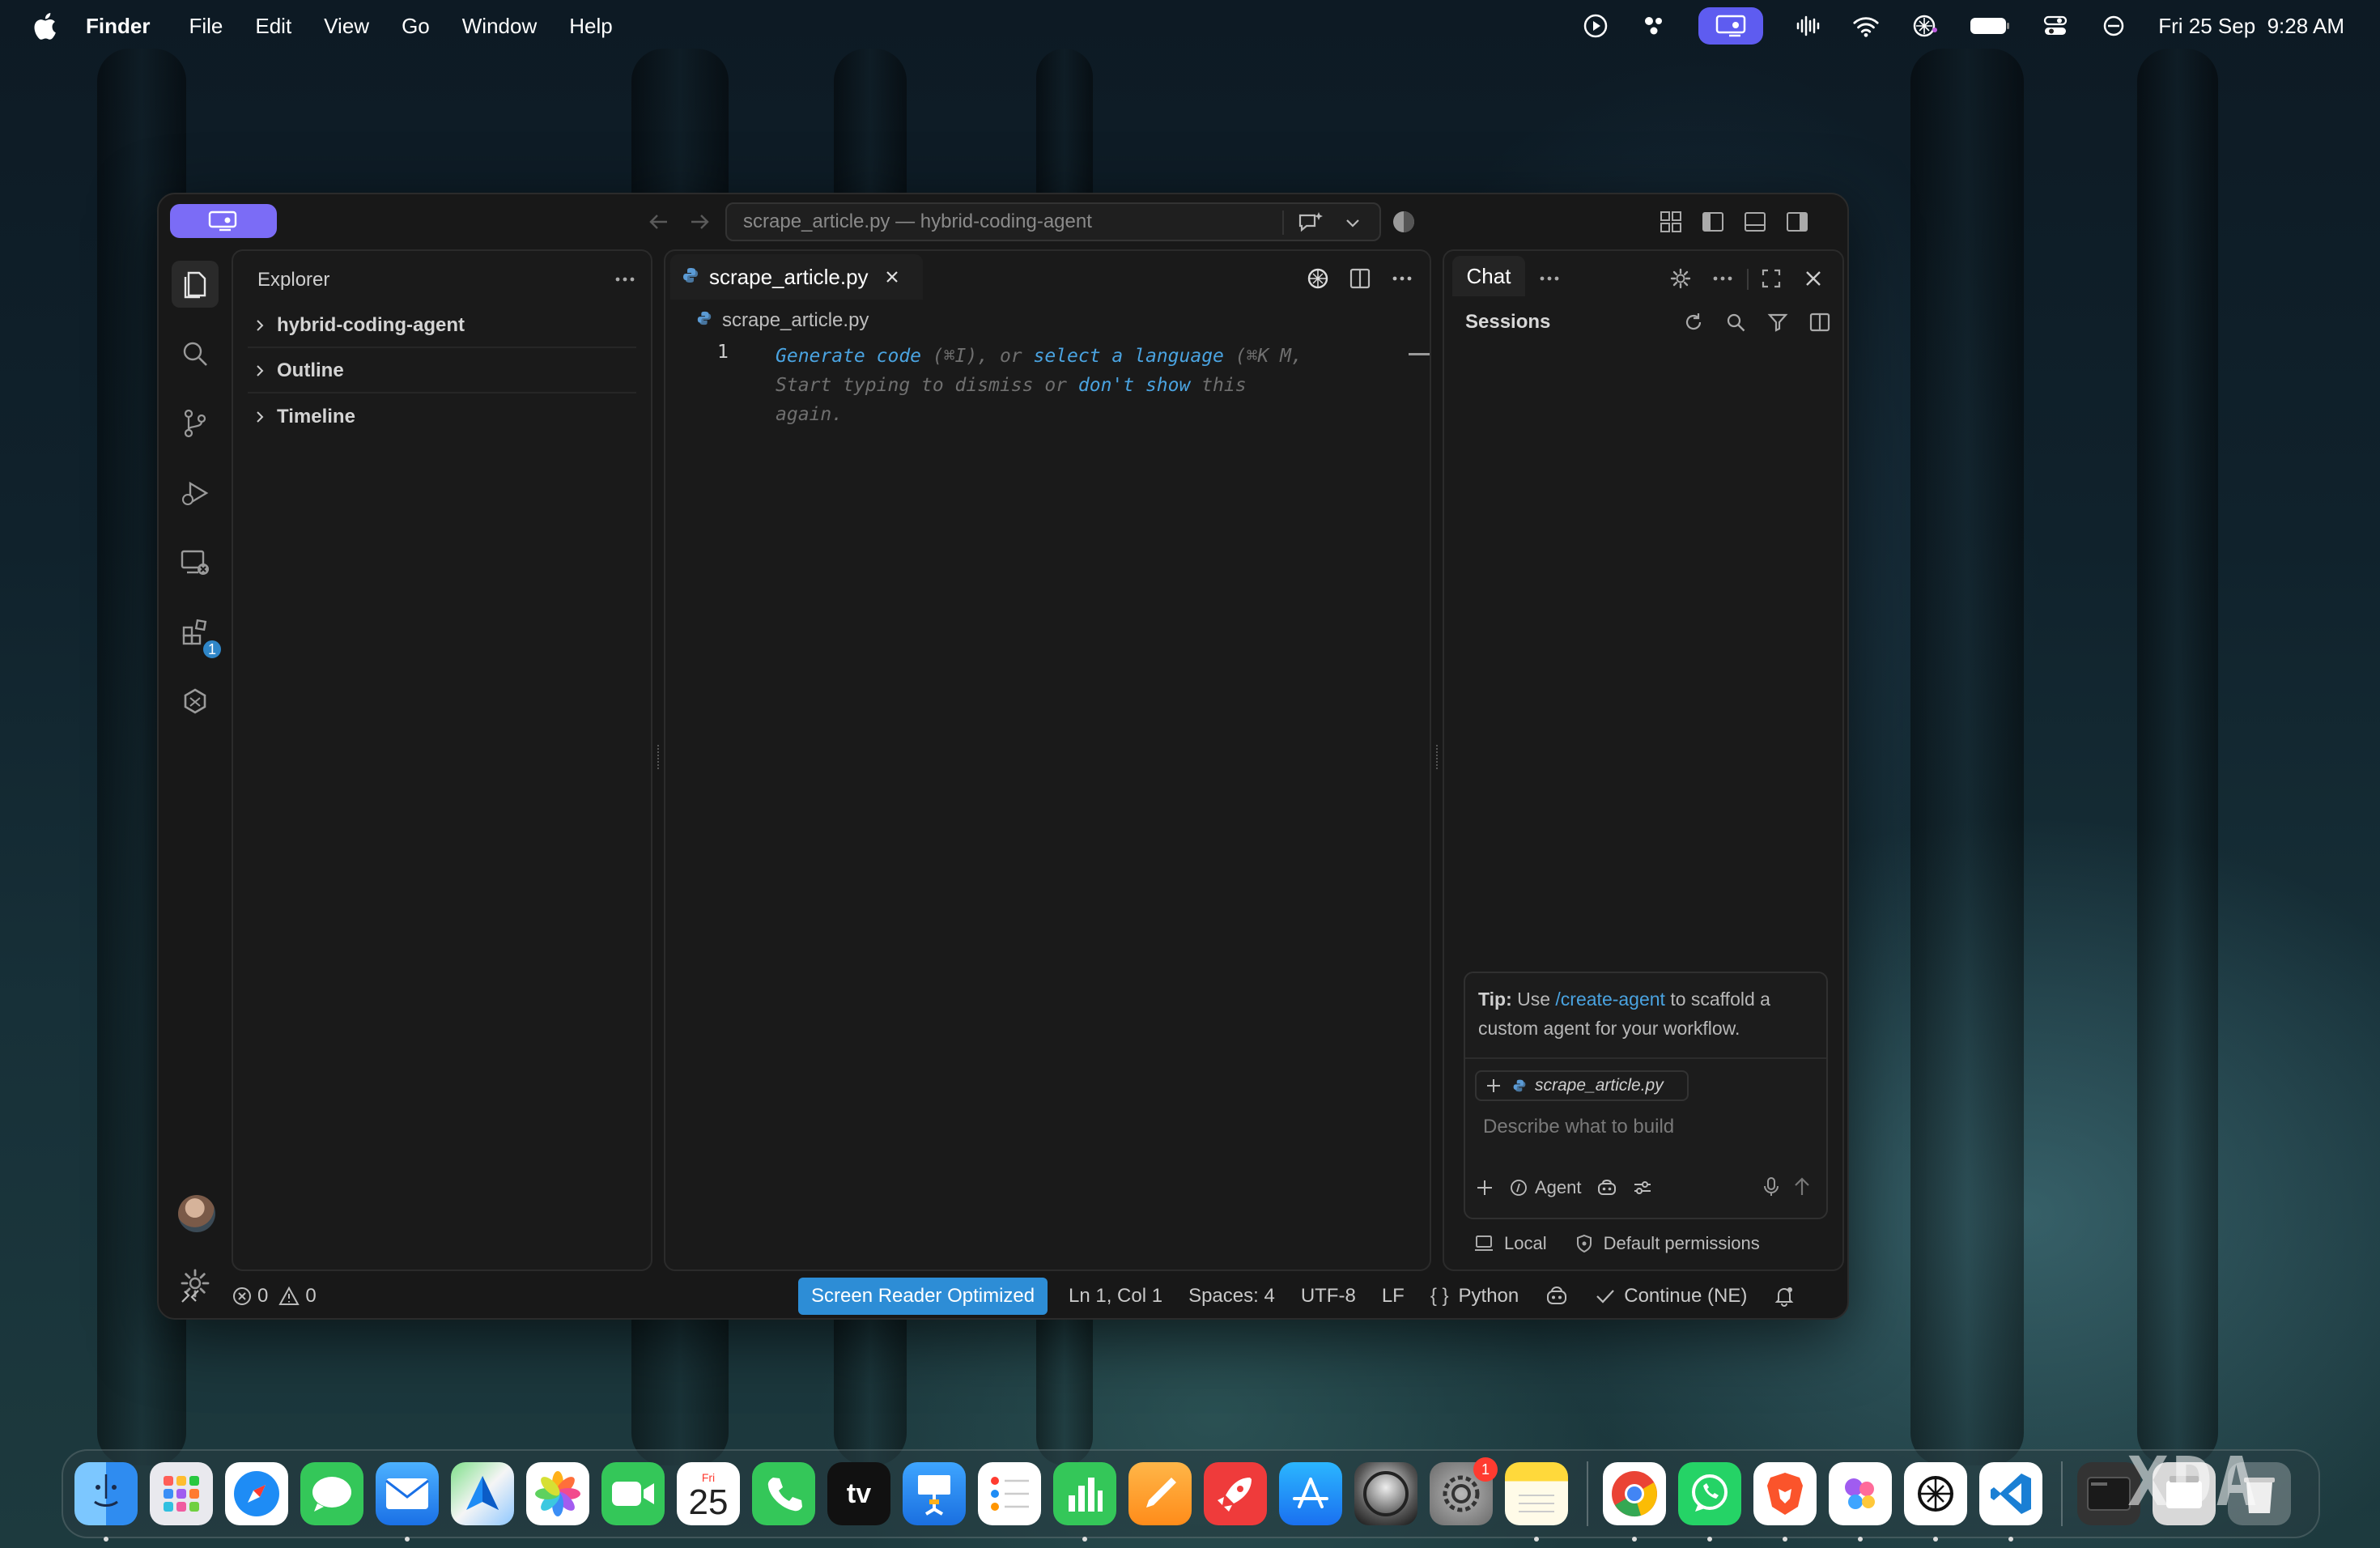  Describe the element at coordinates (499, 27) in the screenshot. I see `menu-window: Window` at that location.